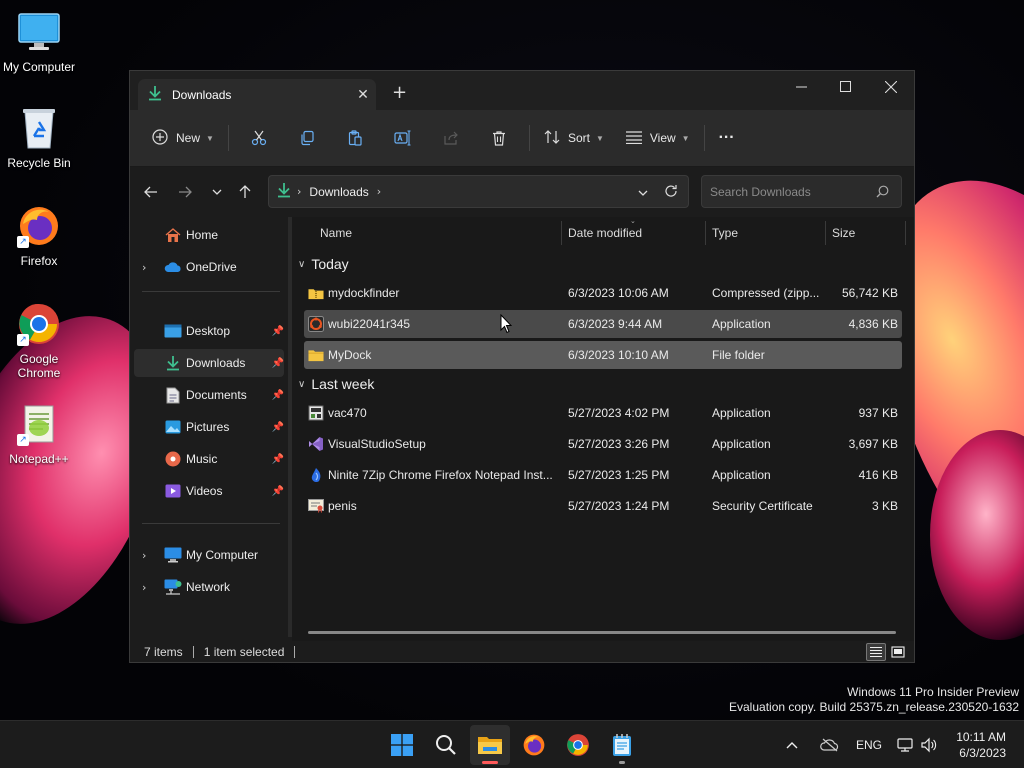  I want to click on column-header-label: Type, so click(725, 233).